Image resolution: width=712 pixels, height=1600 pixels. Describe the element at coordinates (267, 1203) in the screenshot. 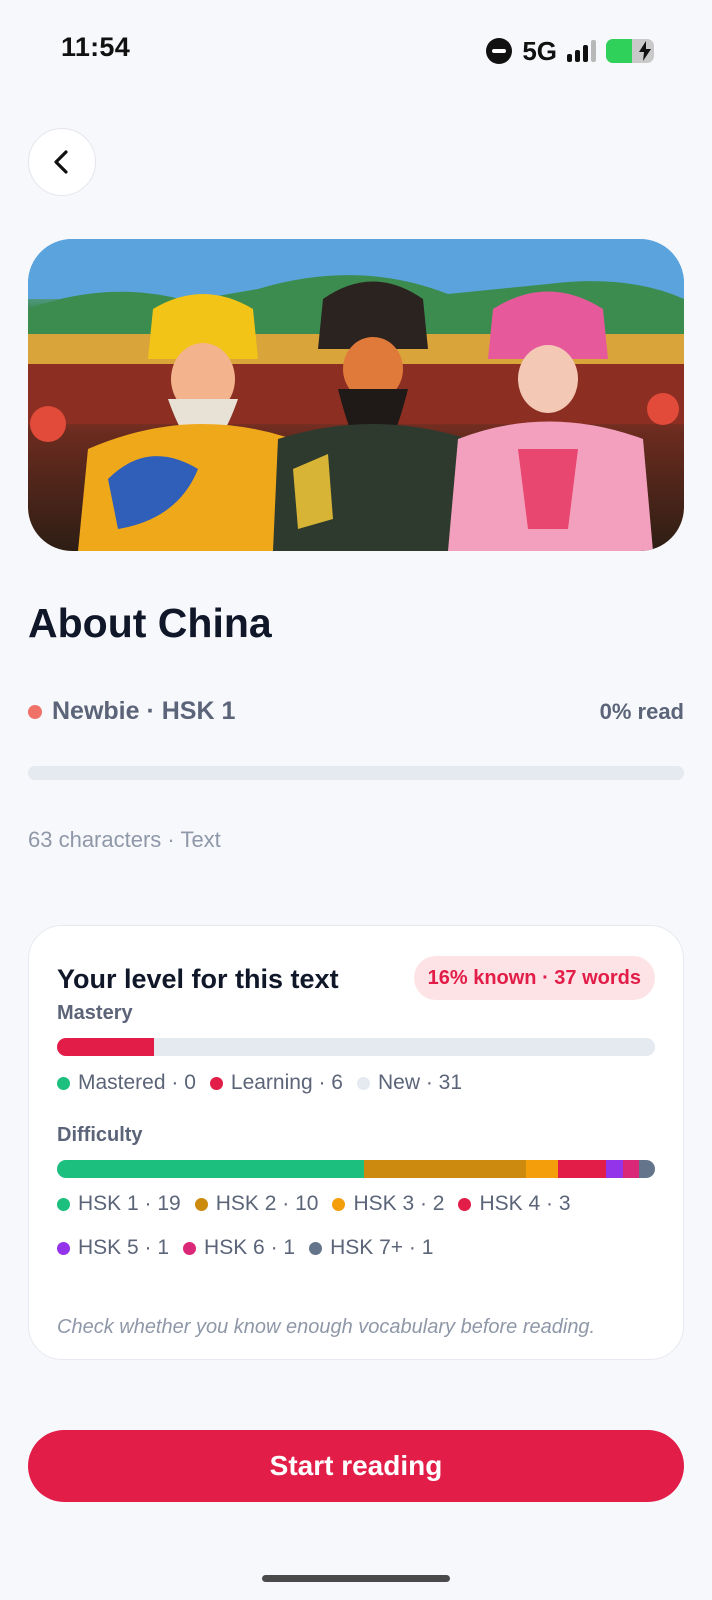

I see `legend-label: HSK 2 · 10` at that location.